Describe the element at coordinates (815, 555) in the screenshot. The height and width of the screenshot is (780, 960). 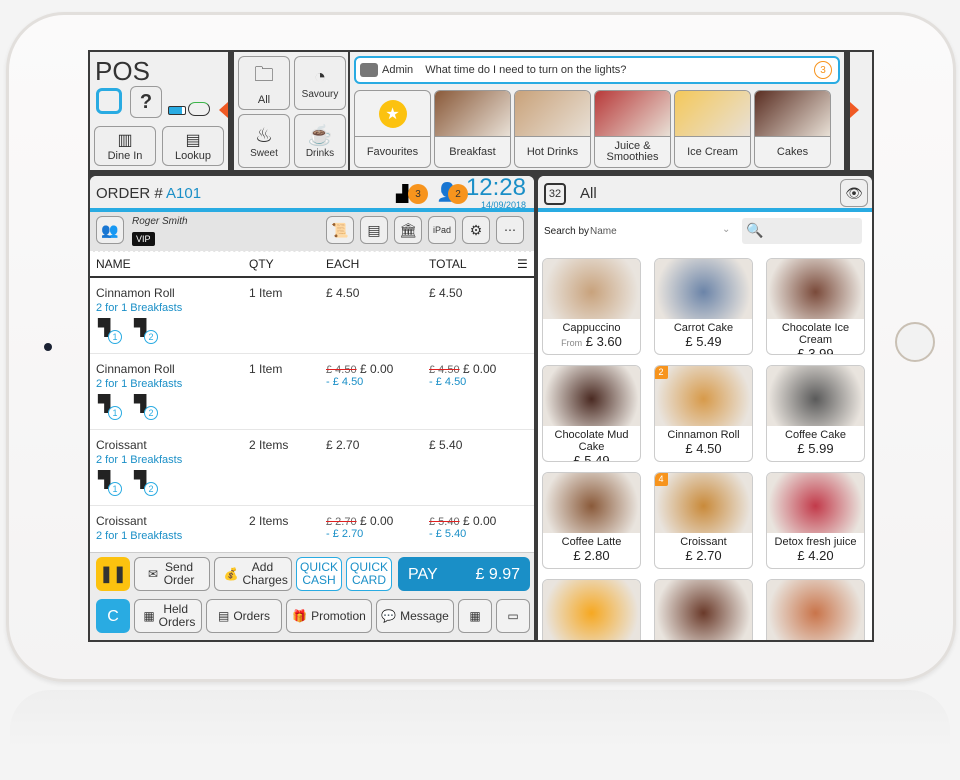
I see `product-price: £ 4.20` at that location.